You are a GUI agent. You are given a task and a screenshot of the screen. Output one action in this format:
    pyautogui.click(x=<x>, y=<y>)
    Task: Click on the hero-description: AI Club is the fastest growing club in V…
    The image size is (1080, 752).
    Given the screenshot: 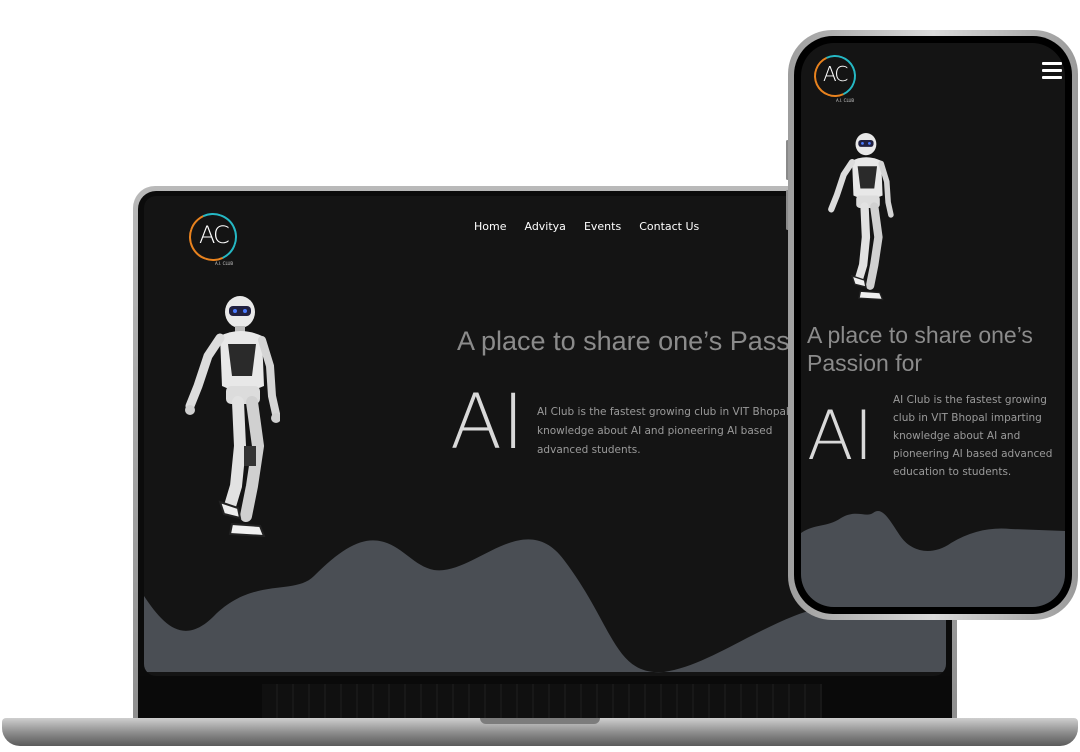 What is the action you would take?
    pyautogui.click(x=669, y=431)
    